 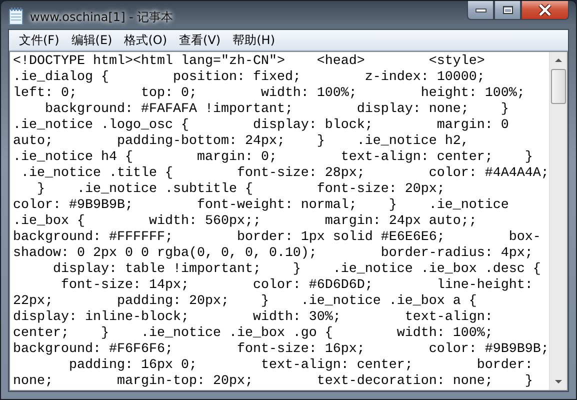 I want to click on text-line: .ie_dialog { position: fixed; z-index: 10000;, so click(x=249, y=78).